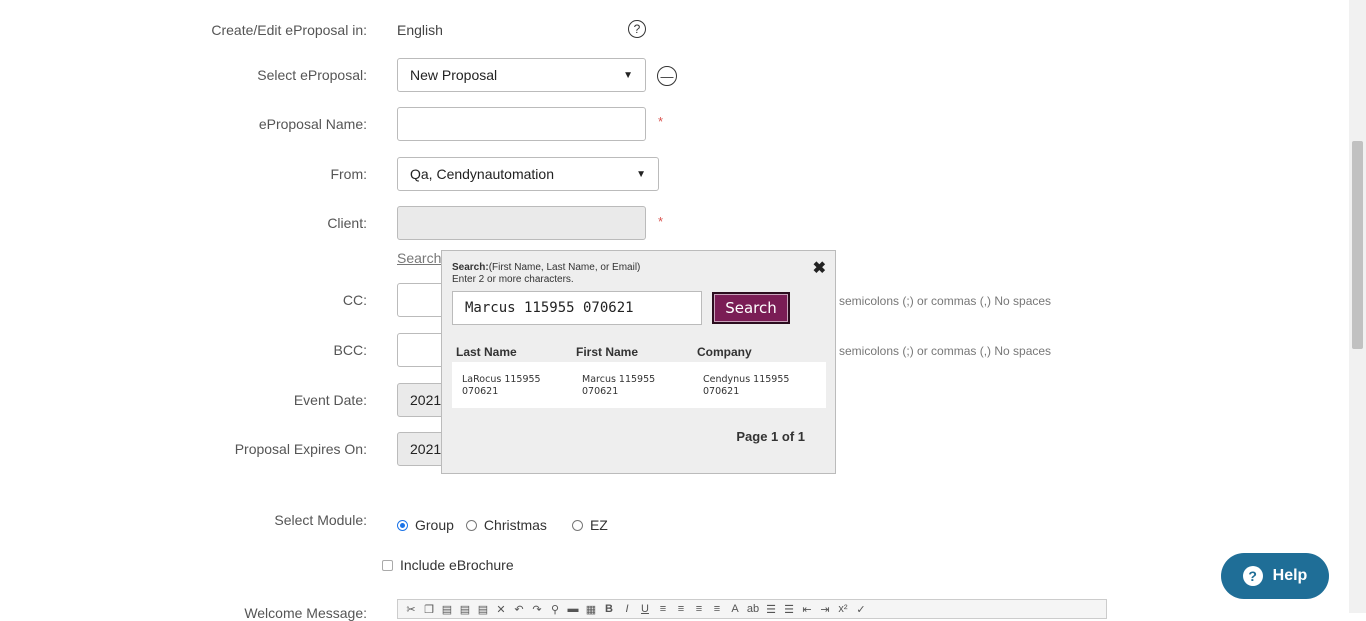  I want to click on pager: Page 1 of 1, so click(770, 436).